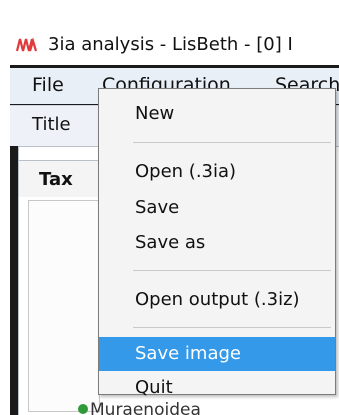  I want to click on menu-item-save-image: Save image, so click(217, 354).